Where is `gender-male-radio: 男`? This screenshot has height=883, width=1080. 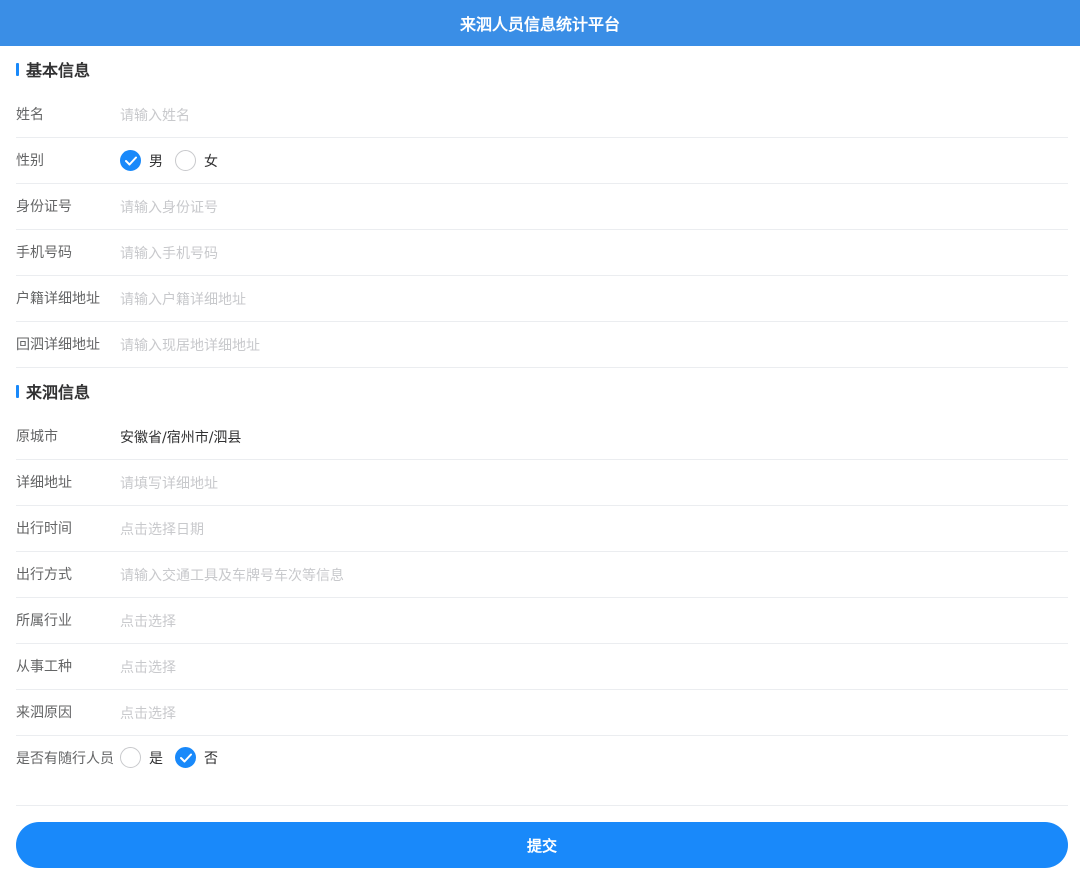 gender-male-radio: 男 is located at coordinates (141, 160).